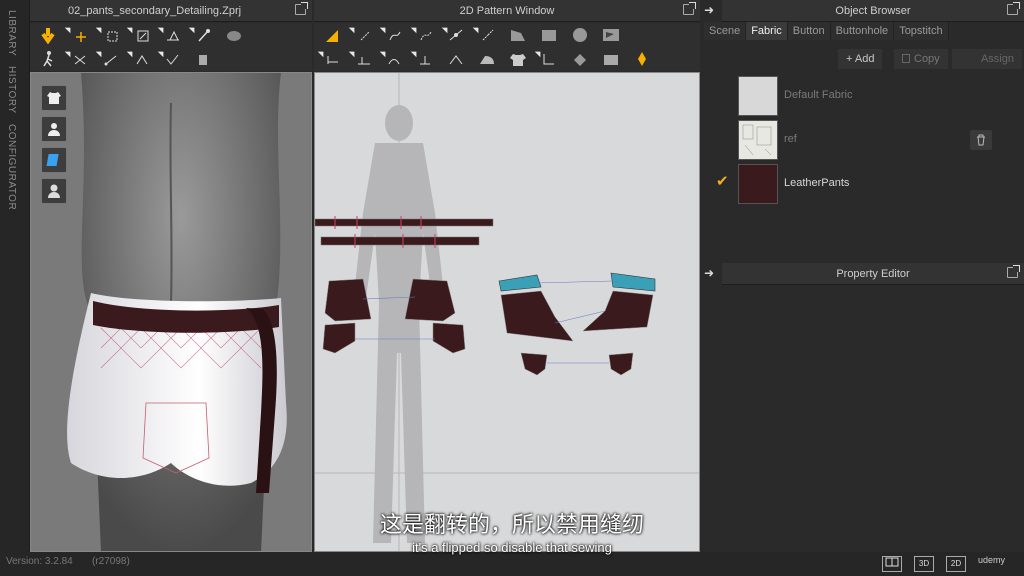 This screenshot has height=576, width=1024. What do you see at coordinates (48, 35) in the screenshot?
I see `simulate-icon` at bounding box center [48, 35].